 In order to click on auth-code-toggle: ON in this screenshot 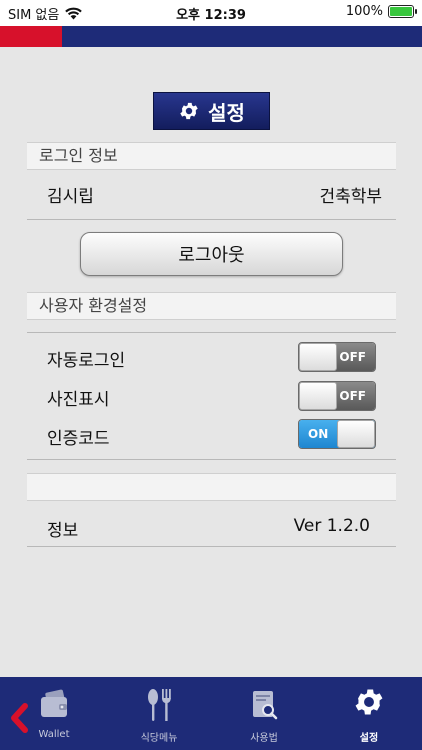, I will do `click(337, 434)`.